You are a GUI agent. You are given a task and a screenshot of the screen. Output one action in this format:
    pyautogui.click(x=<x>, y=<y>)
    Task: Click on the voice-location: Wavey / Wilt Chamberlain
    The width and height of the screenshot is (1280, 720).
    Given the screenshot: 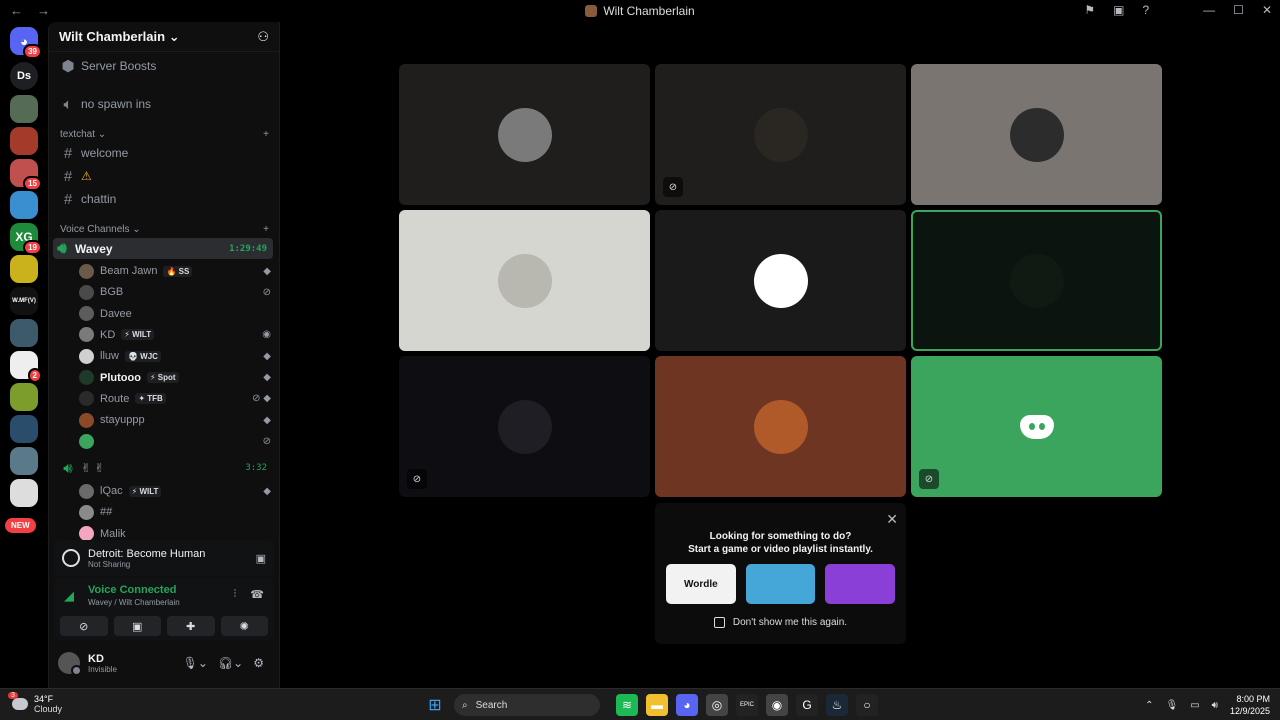 What is the action you would take?
    pyautogui.click(x=134, y=602)
    